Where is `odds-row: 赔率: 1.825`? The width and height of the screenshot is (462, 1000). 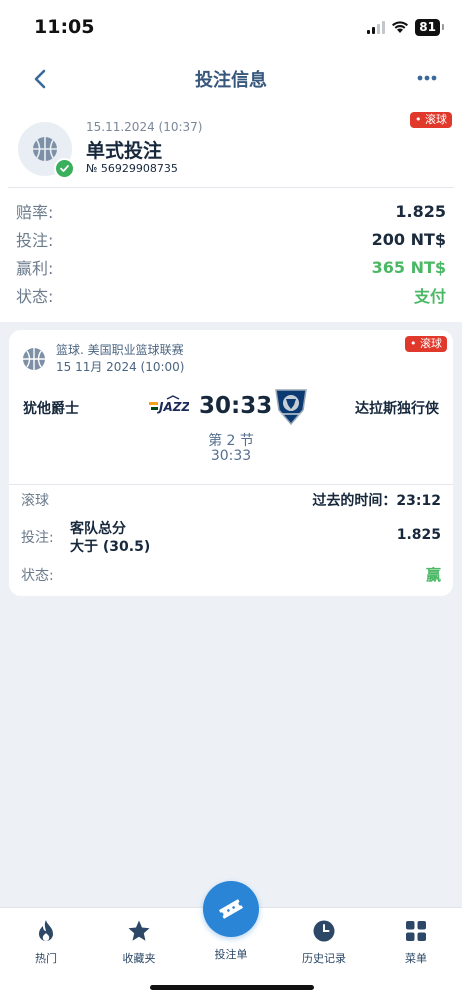
odds-row: 赔率: 1.825 is located at coordinates (231, 211).